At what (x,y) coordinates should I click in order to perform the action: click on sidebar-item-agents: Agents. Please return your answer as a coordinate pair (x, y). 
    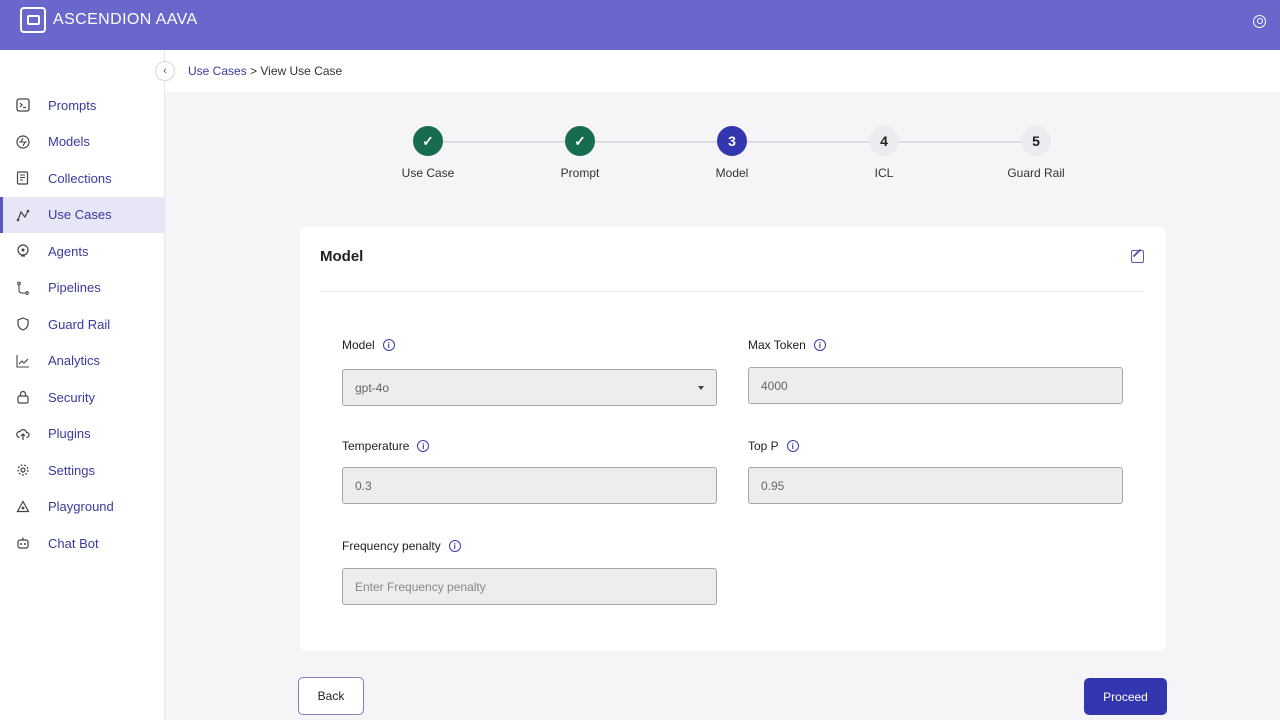
    Looking at the image, I should click on (82, 251).